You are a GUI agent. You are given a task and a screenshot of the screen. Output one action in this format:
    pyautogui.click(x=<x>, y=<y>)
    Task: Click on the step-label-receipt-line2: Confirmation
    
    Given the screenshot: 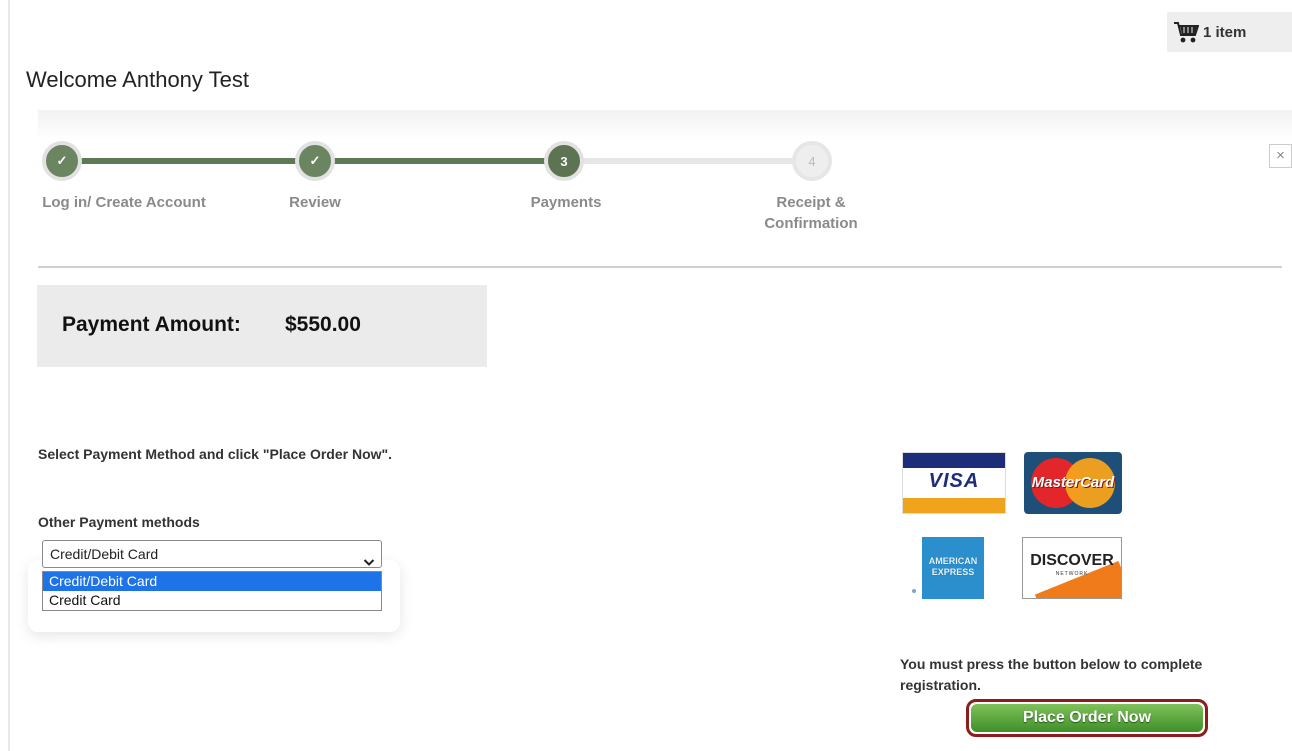 What is the action you would take?
    pyautogui.click(x=811, y=223)
    